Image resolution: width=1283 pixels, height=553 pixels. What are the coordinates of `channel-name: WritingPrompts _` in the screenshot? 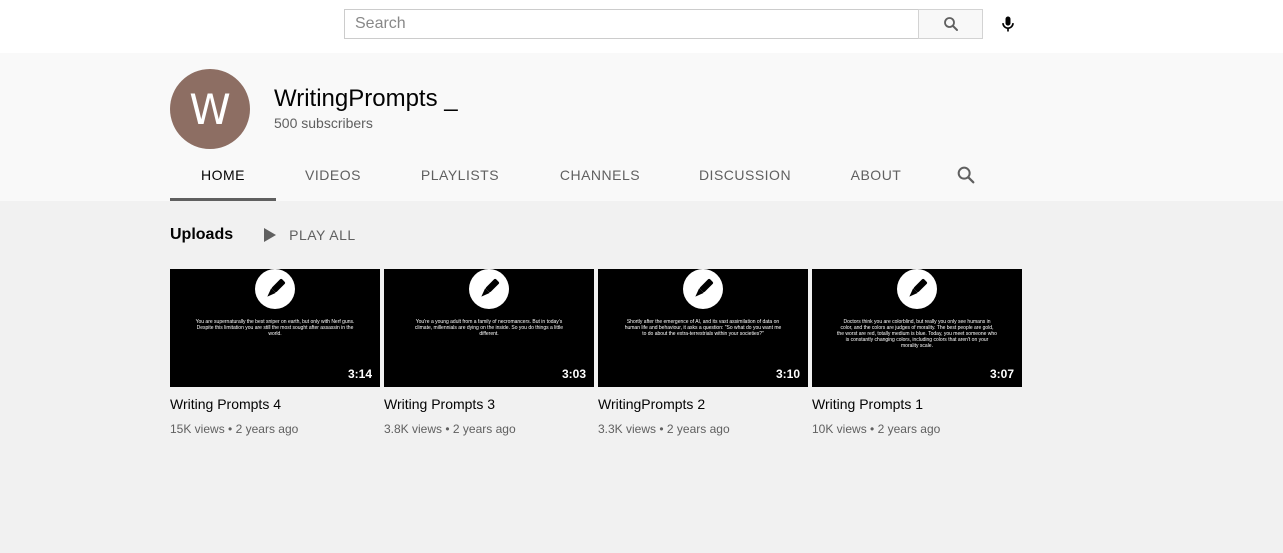 It's located at (366, 98).